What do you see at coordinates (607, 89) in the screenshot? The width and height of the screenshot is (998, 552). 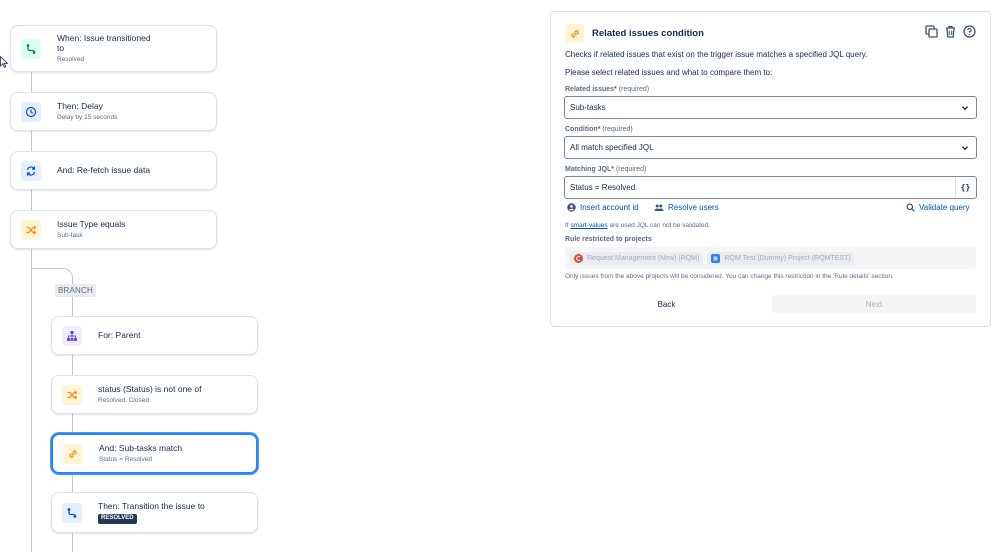 I see `related-issues-label: Related issues* (required)` at bounding box center [607, 89].